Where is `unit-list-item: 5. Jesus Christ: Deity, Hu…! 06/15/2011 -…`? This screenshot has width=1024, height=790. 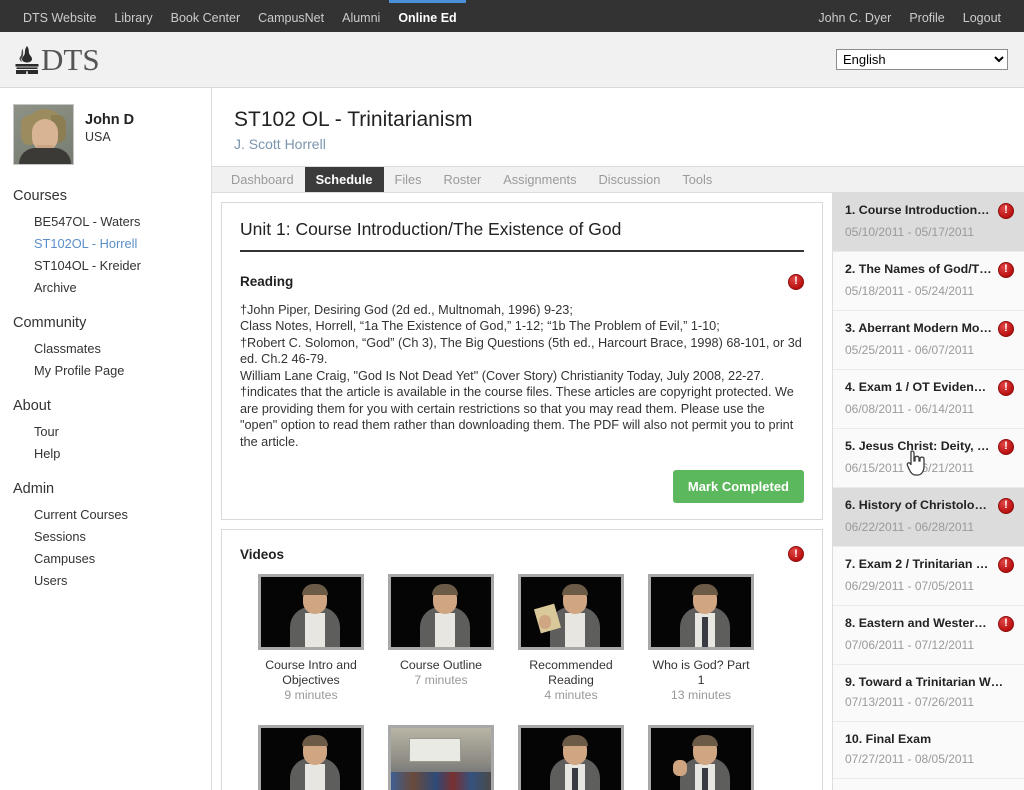
unit-list-item: 5. Jesus Christ: Deity, Hu…! 06/15/2011 -… is located at coordinates (928, 458).